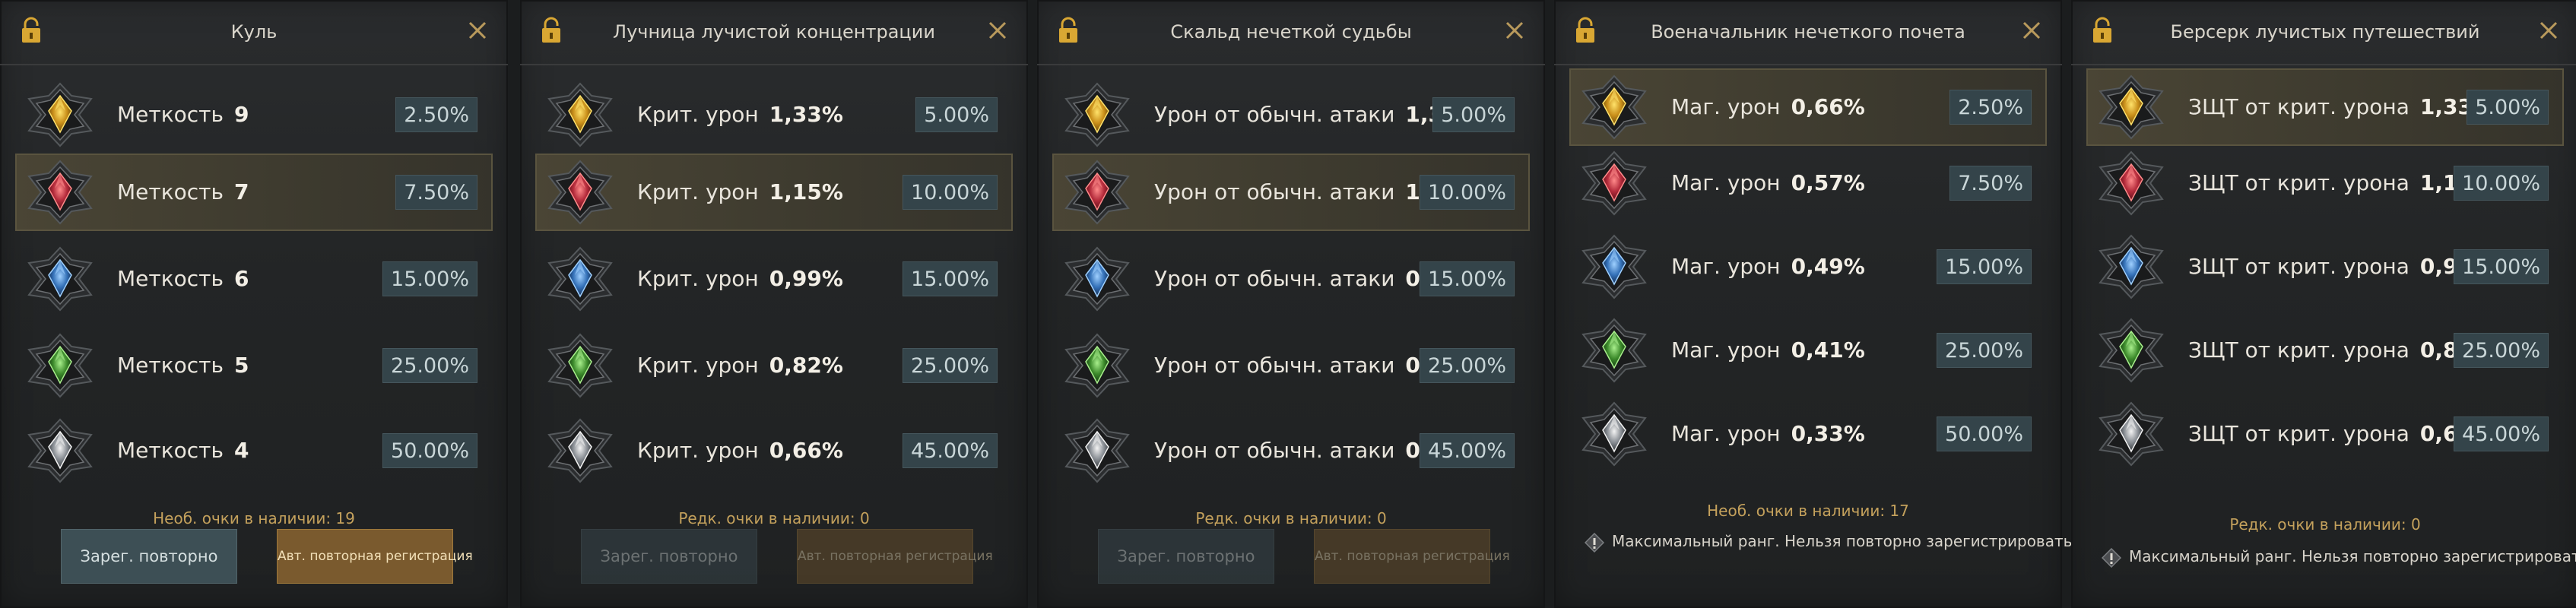 The image size is (2576, 608). Describe the element at coordinates (2325, 267) in the screenshot. I see `engraving-option-row: ЗЩТ от крит. урона0,99%15.00%` at that location.